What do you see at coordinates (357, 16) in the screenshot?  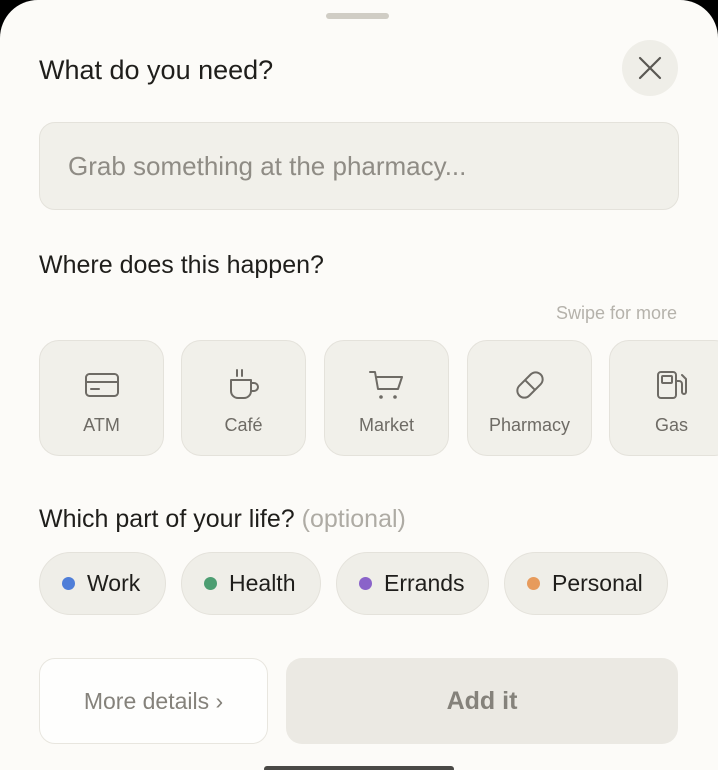 I see `sheet-grabber` at bounding box center [357, 16].